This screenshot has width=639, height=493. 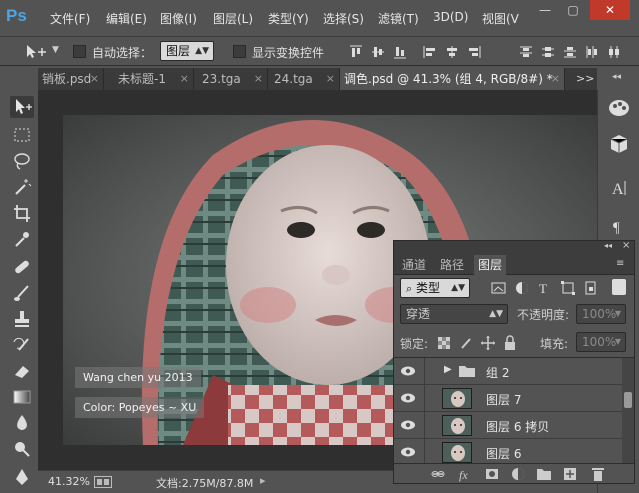 What do you see at coordinates (616, 77) in the screenshot?
I see `dock-collapse-icon: ◂◂` at bounding box center [616, 77].